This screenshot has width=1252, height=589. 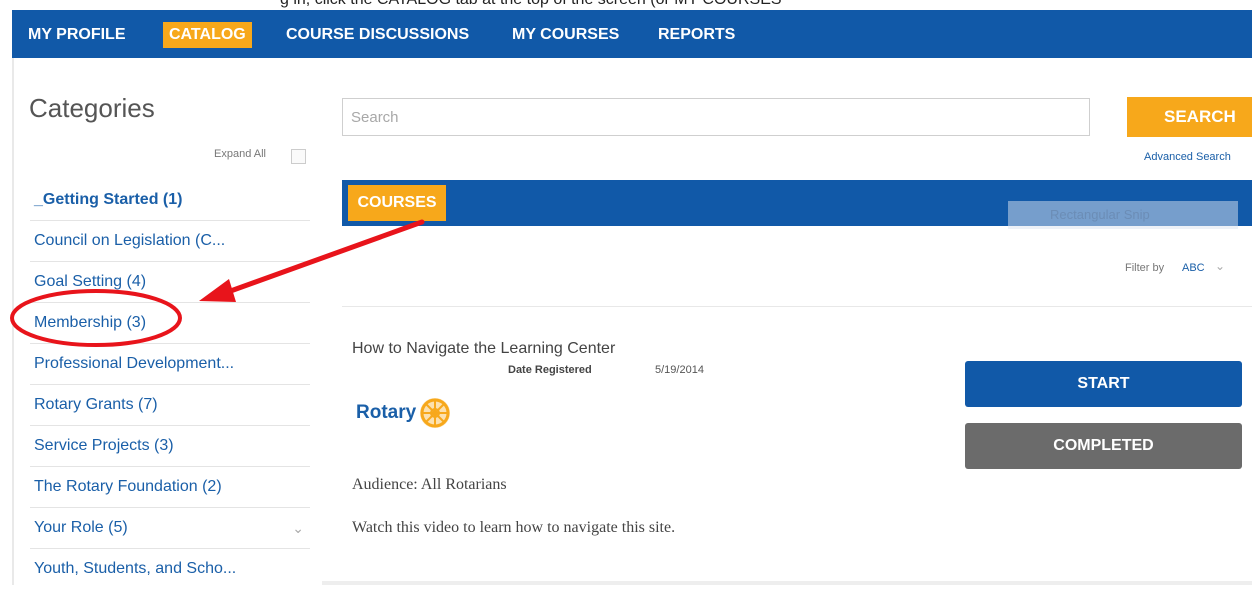 What do you see at coordinates (377, 35) in the screenshot?
I see `nav-course-discussions: COURSE DISCUSSIONS` at bounding box center [377, 35].